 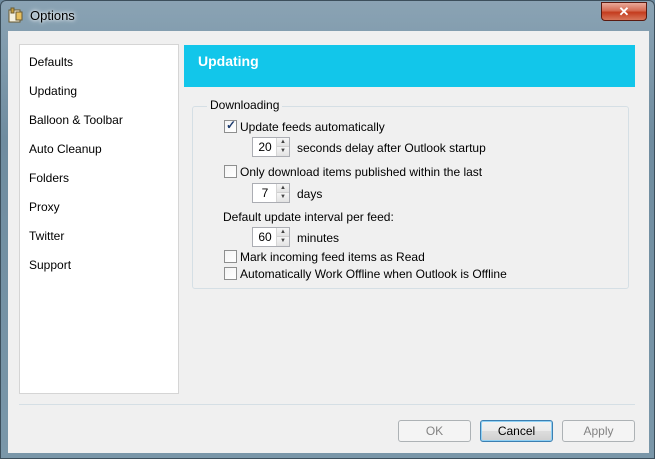 What do you see at coordinates (265, 237) in the screenshot?
I see `interval-value: 60` at bounding box center [265, 237].